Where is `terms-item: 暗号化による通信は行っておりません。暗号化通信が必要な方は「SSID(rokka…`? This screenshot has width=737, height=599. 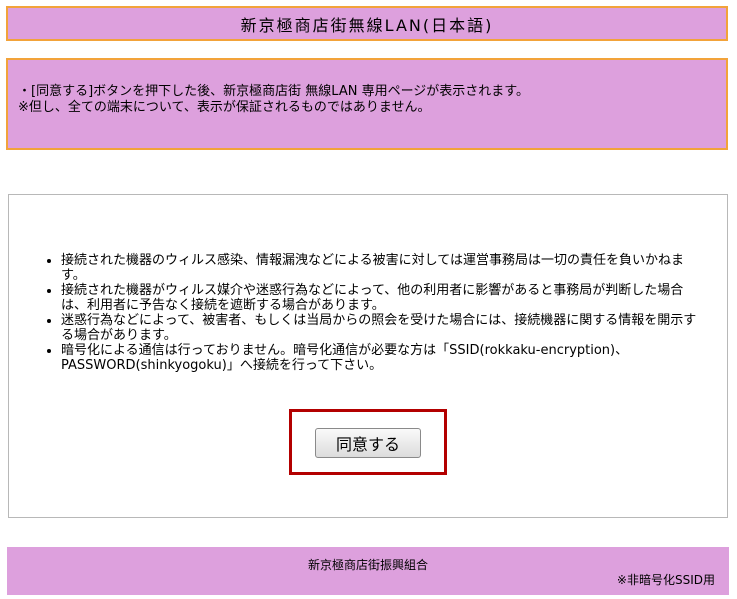
terms-item: 暗号化による通信は行っておりません。暗号化通信が必要な方は「SSID(rokka… is located at coordinates (381, 358).